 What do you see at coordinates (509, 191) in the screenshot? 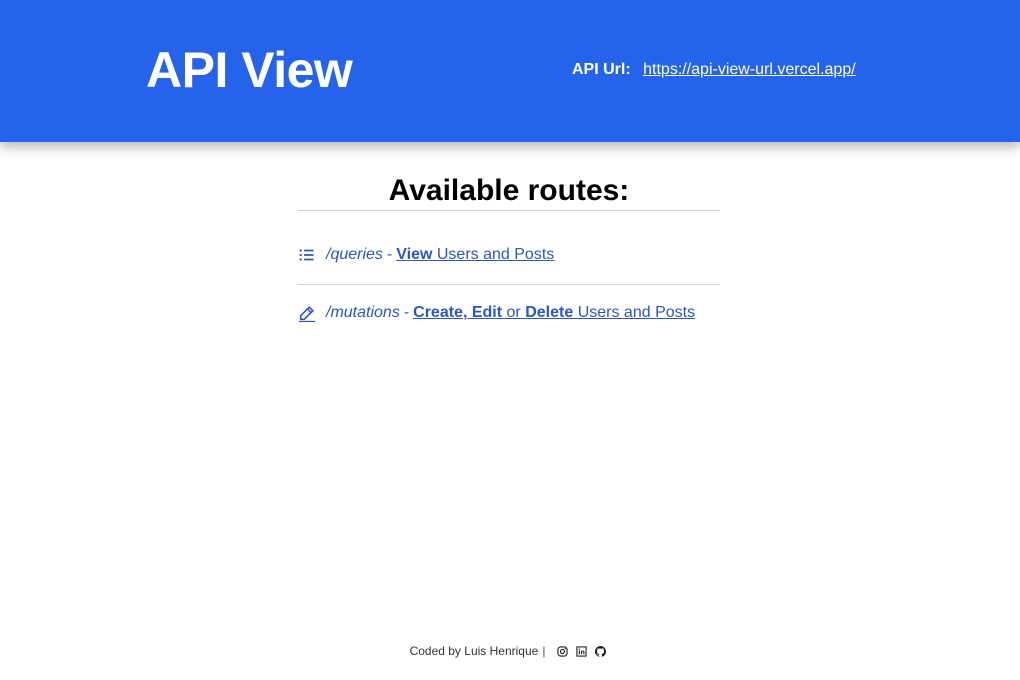
I see `routes-heading: Available routes:` at bounding box center [509, 191].